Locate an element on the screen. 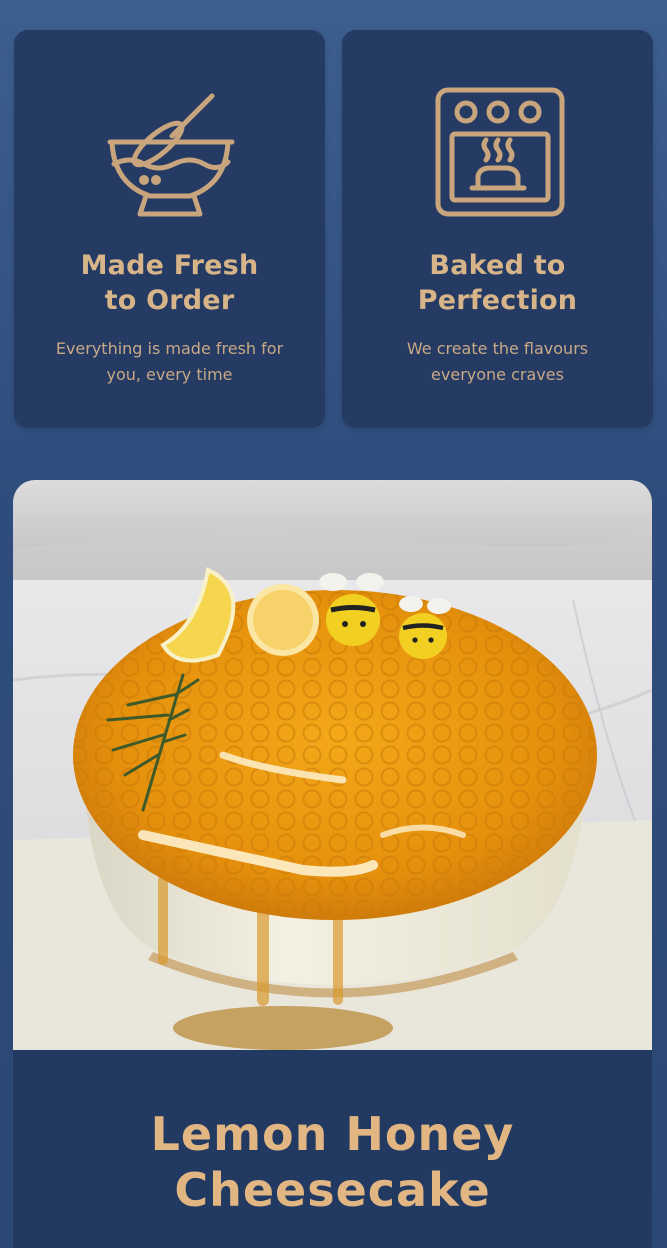 The height and width of the screenshot is (1248, 667). feature-title-line1: Baked to is located at coordinates (497, 265).